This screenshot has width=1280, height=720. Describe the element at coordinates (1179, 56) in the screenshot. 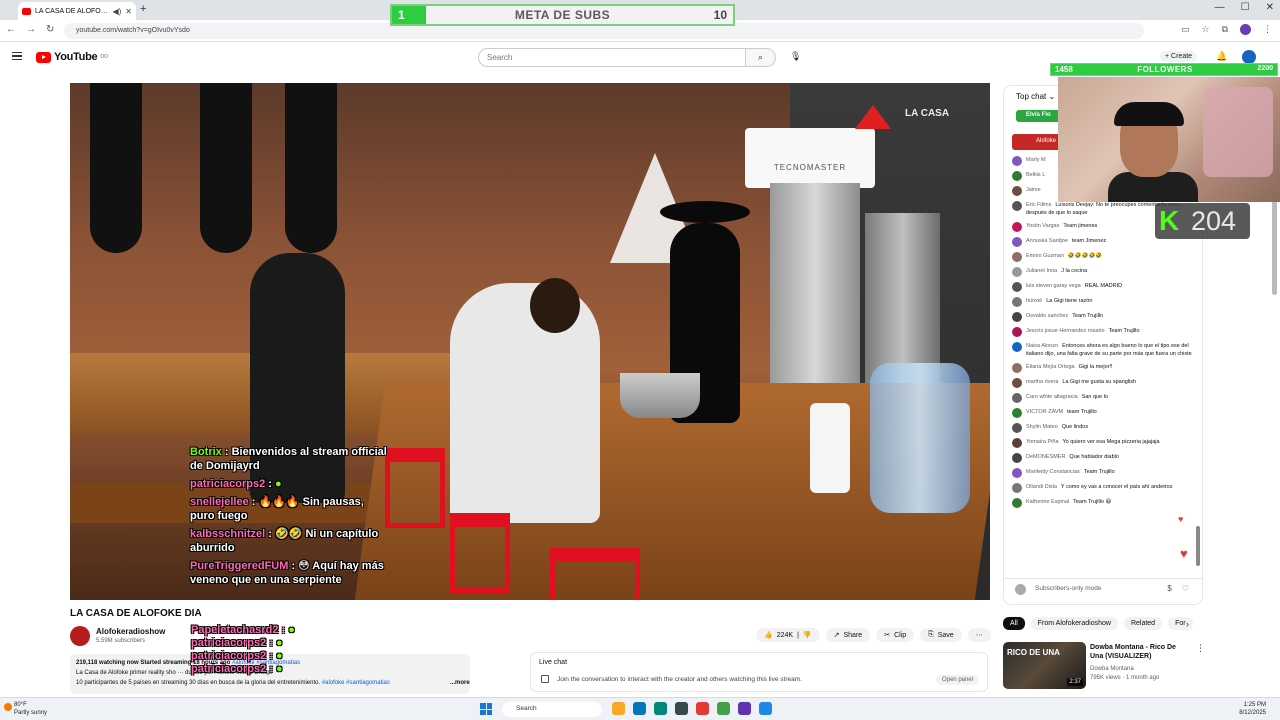

I see `create-button: + Create` at that location.